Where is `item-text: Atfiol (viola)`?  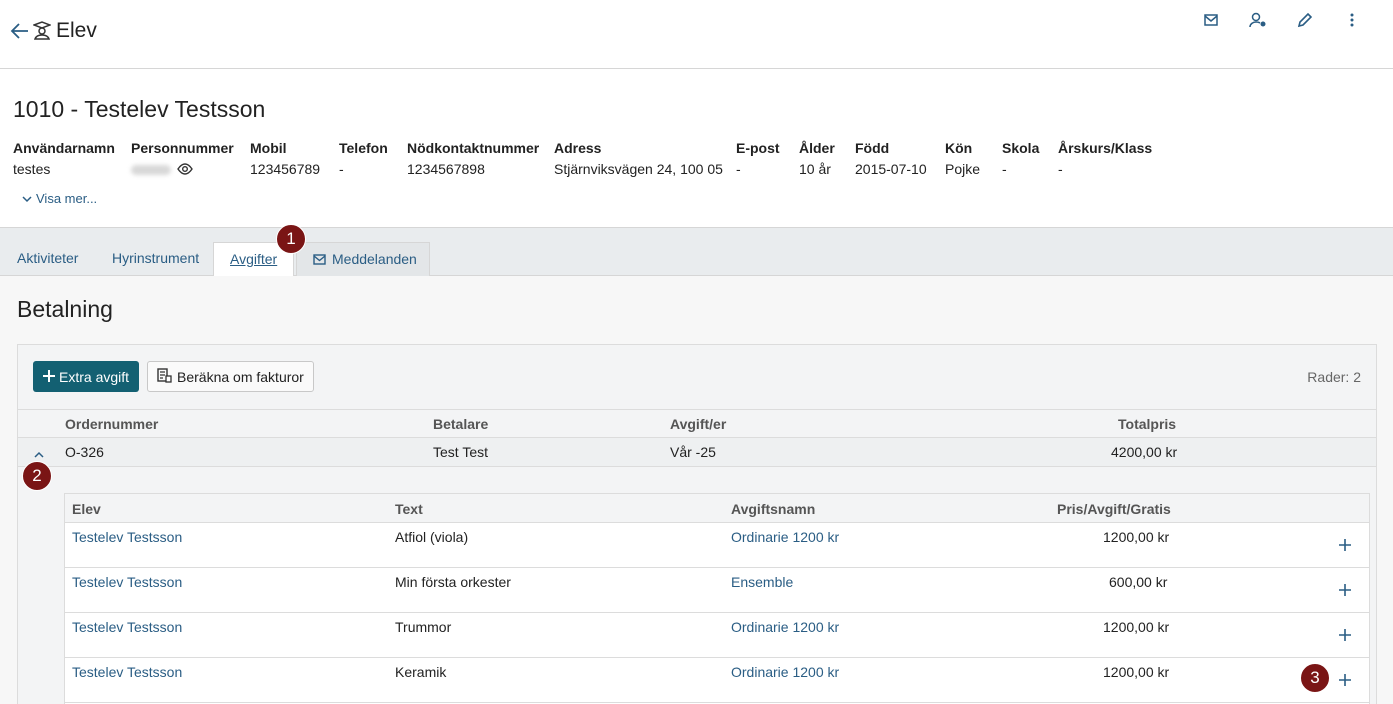
item-text: Atfiol (viola) is located at coordinates (432, 537).